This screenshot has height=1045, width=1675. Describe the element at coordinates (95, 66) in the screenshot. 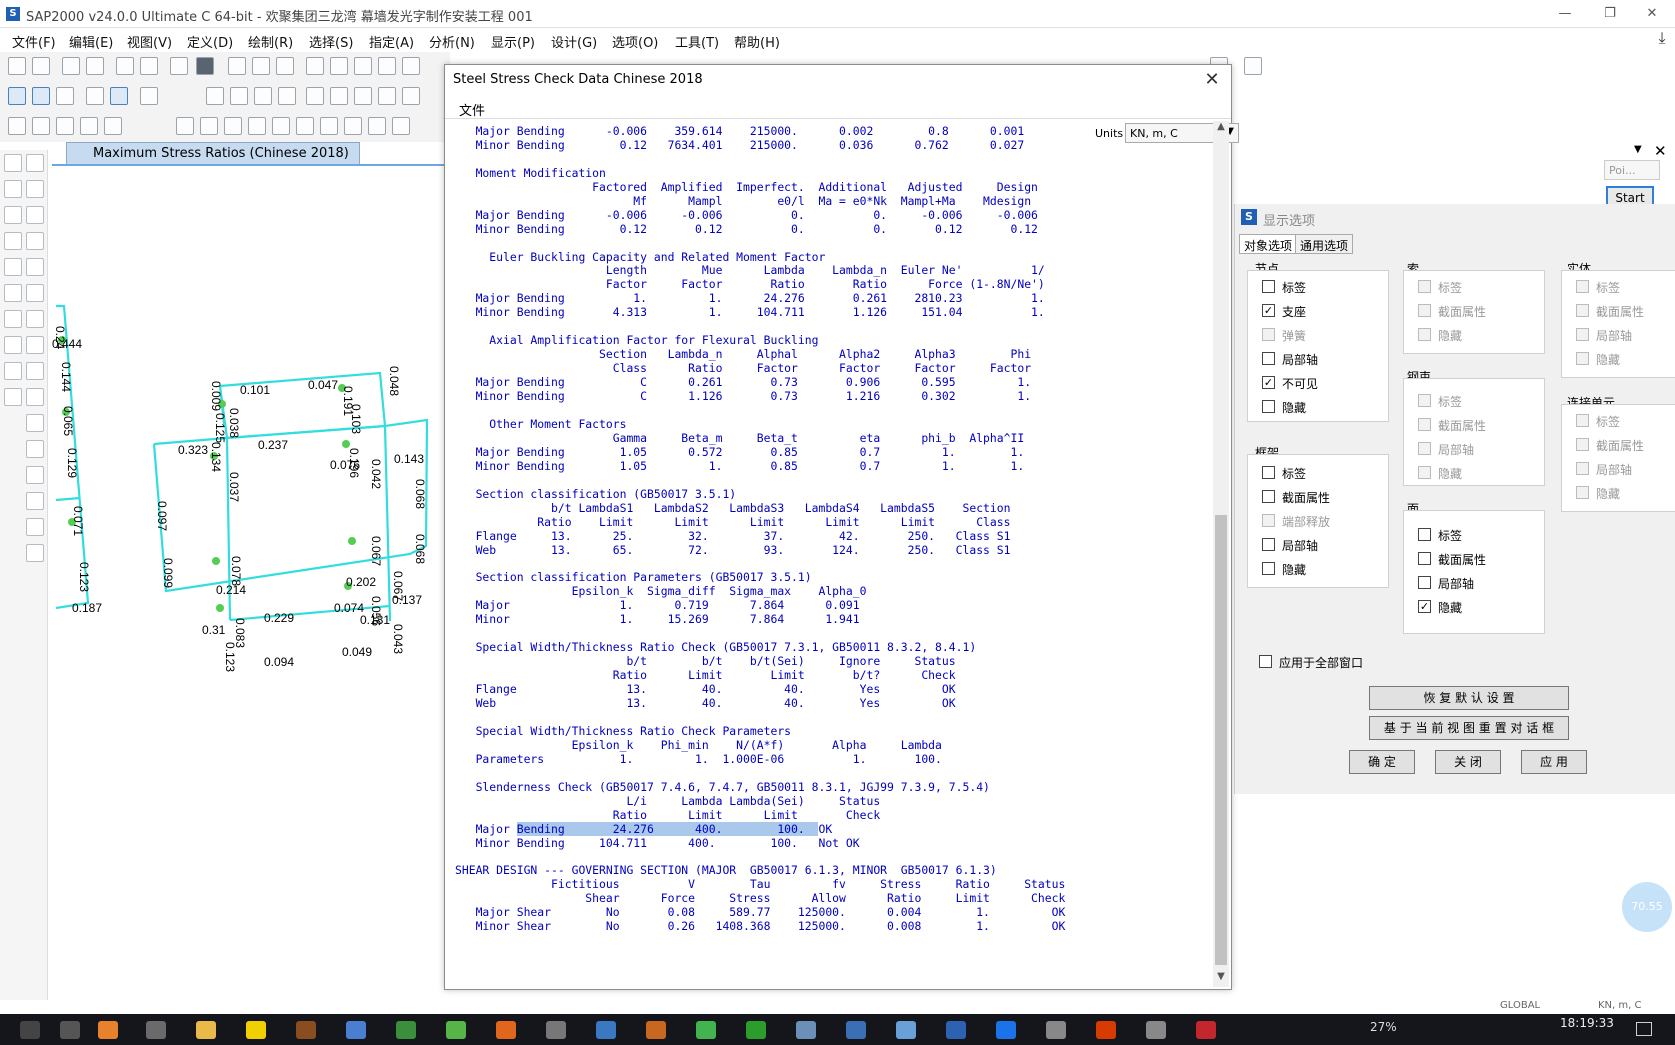

I see `print-icon` at that location.